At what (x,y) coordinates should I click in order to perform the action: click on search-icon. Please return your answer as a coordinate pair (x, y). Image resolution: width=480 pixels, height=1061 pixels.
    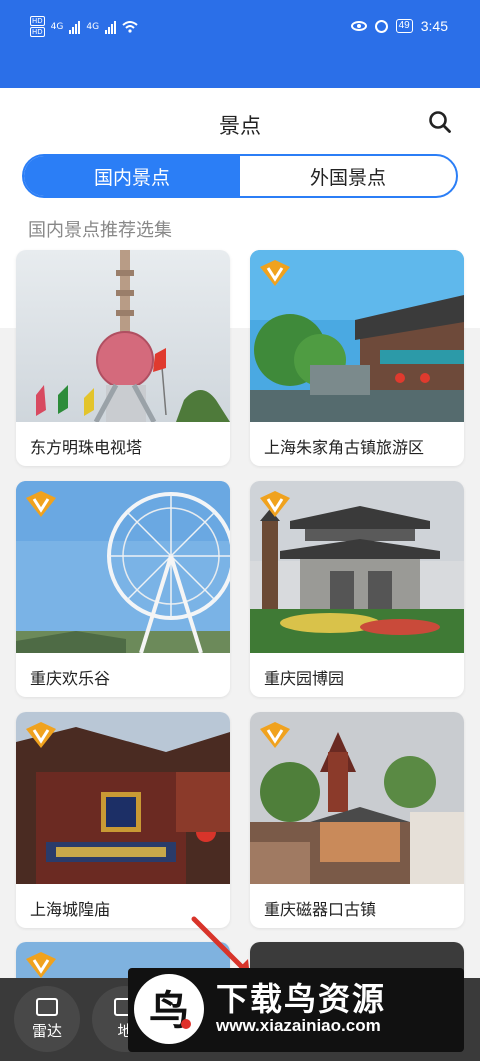
    Looking at the image, I should click on (440, 122).